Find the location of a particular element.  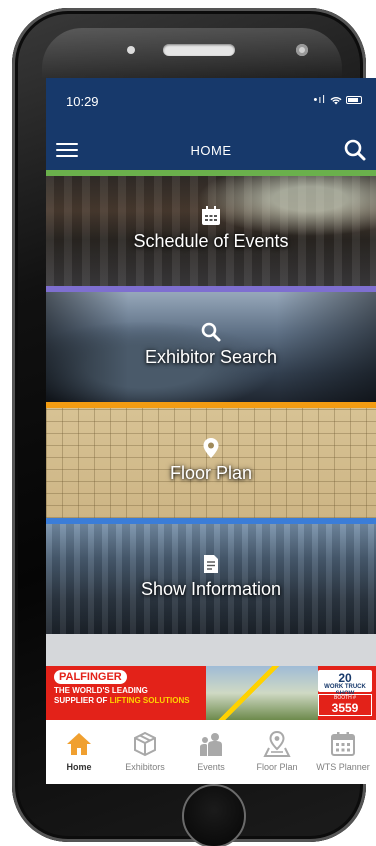

banner-tagline: SUPPLIER OF LIFTING SOLUTIONS is located at coordinates (122, 700).